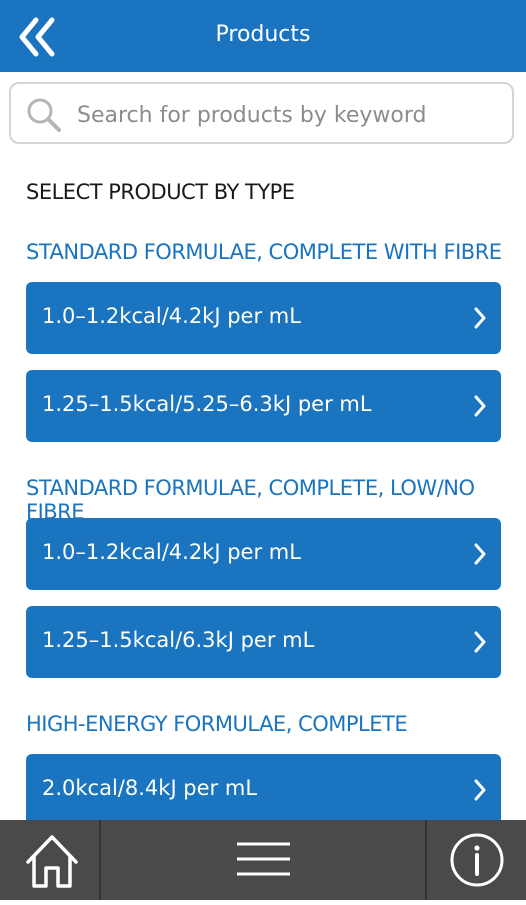 Image resolution: width=526 pixels, height=905 pixels. I want to click on search-bar, so click(261, 113).